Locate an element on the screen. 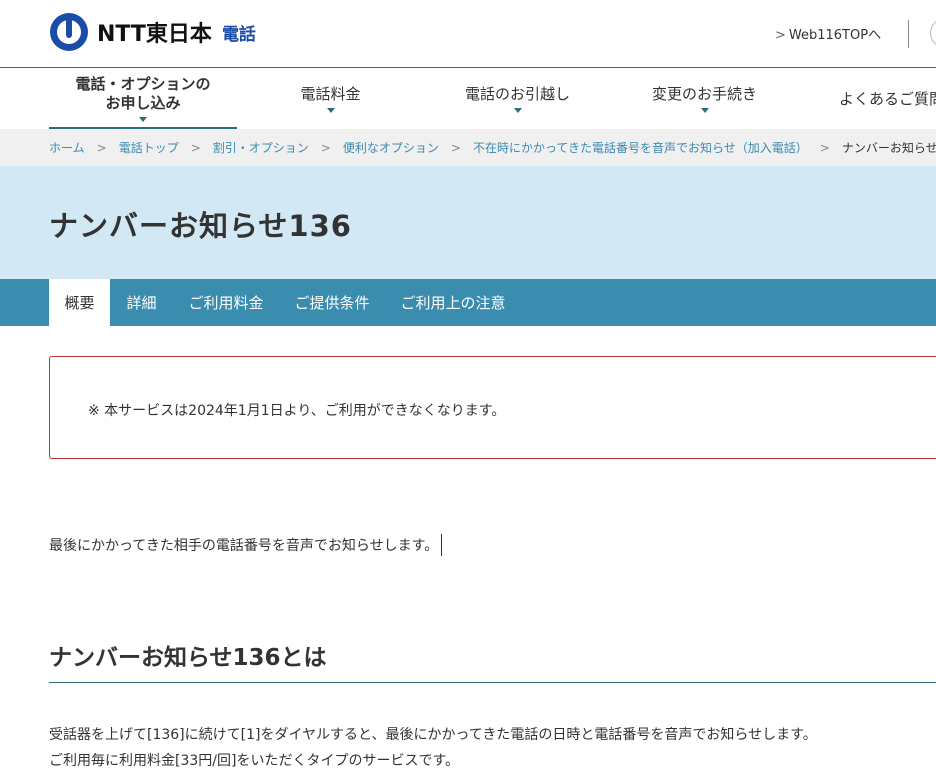 The image size is (936, 777). section-divider is located at coordinates (492, 682).